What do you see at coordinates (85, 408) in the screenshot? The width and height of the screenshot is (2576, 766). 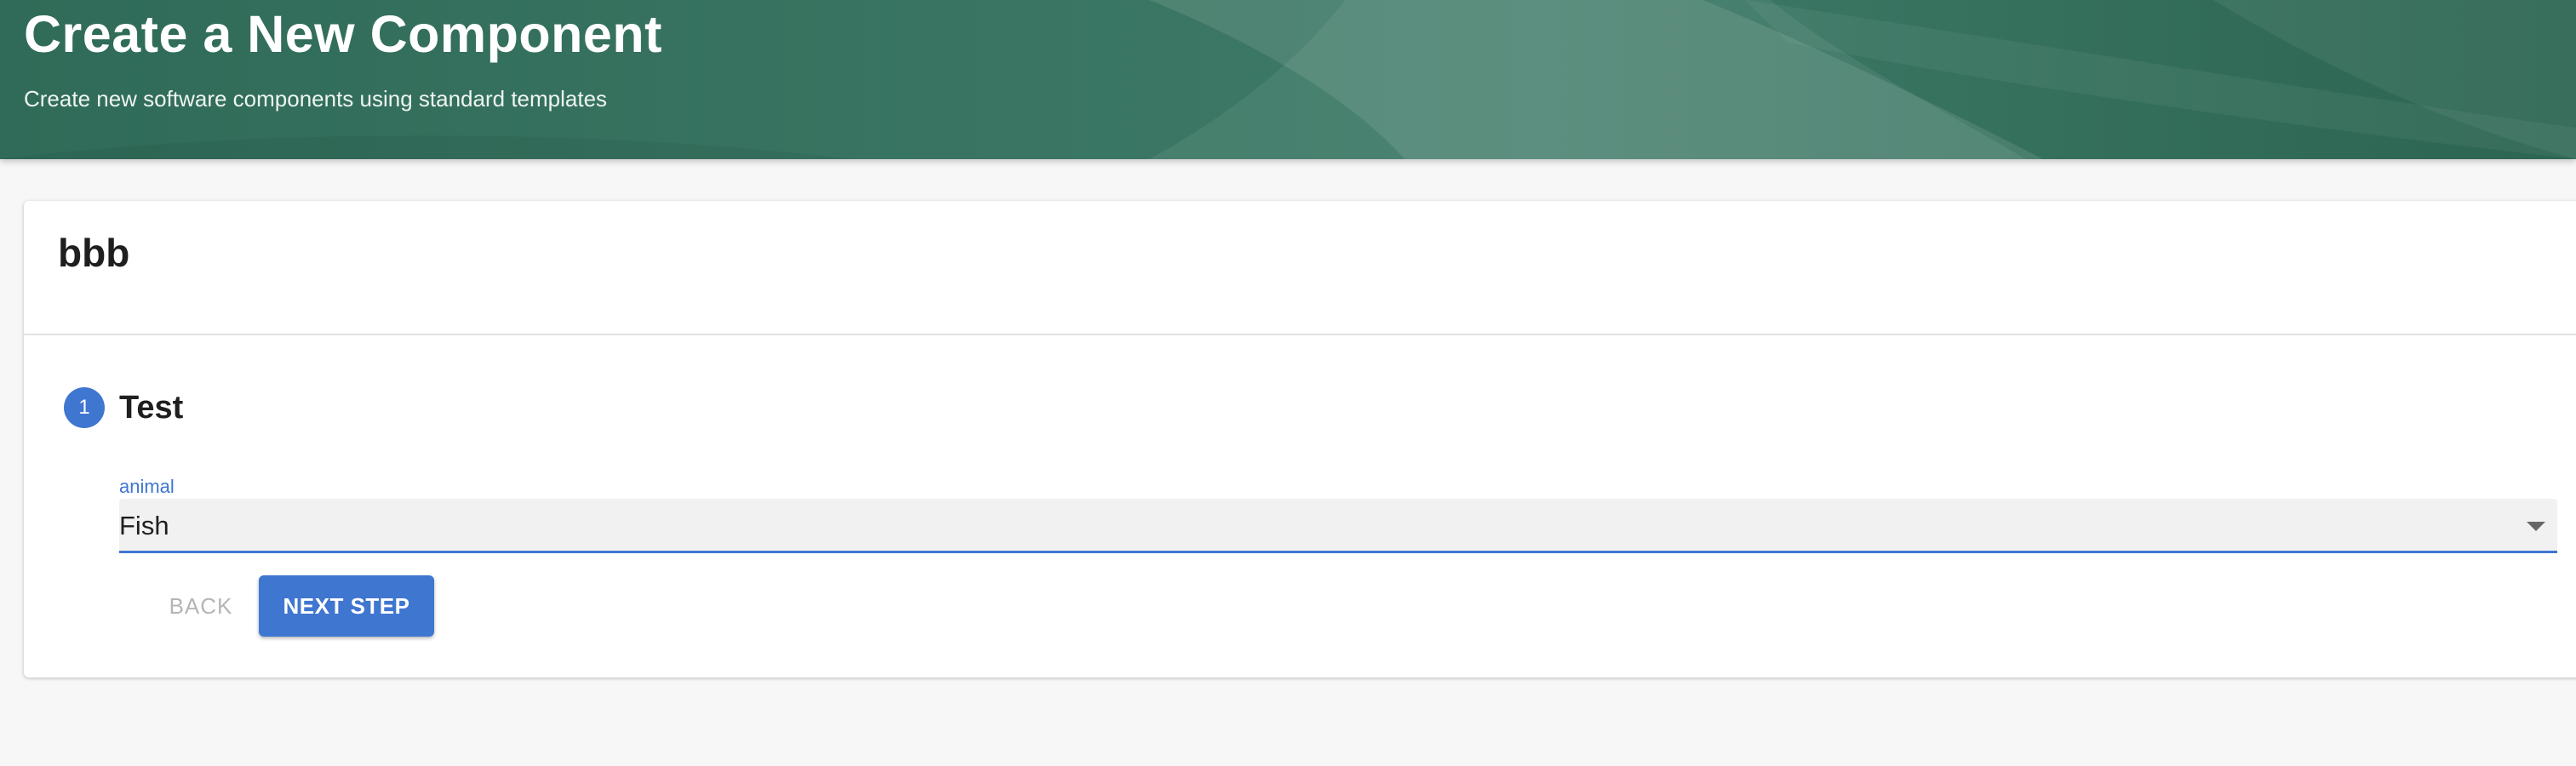 I see `step-number-badge: 1` at bounding box center [85, 408].